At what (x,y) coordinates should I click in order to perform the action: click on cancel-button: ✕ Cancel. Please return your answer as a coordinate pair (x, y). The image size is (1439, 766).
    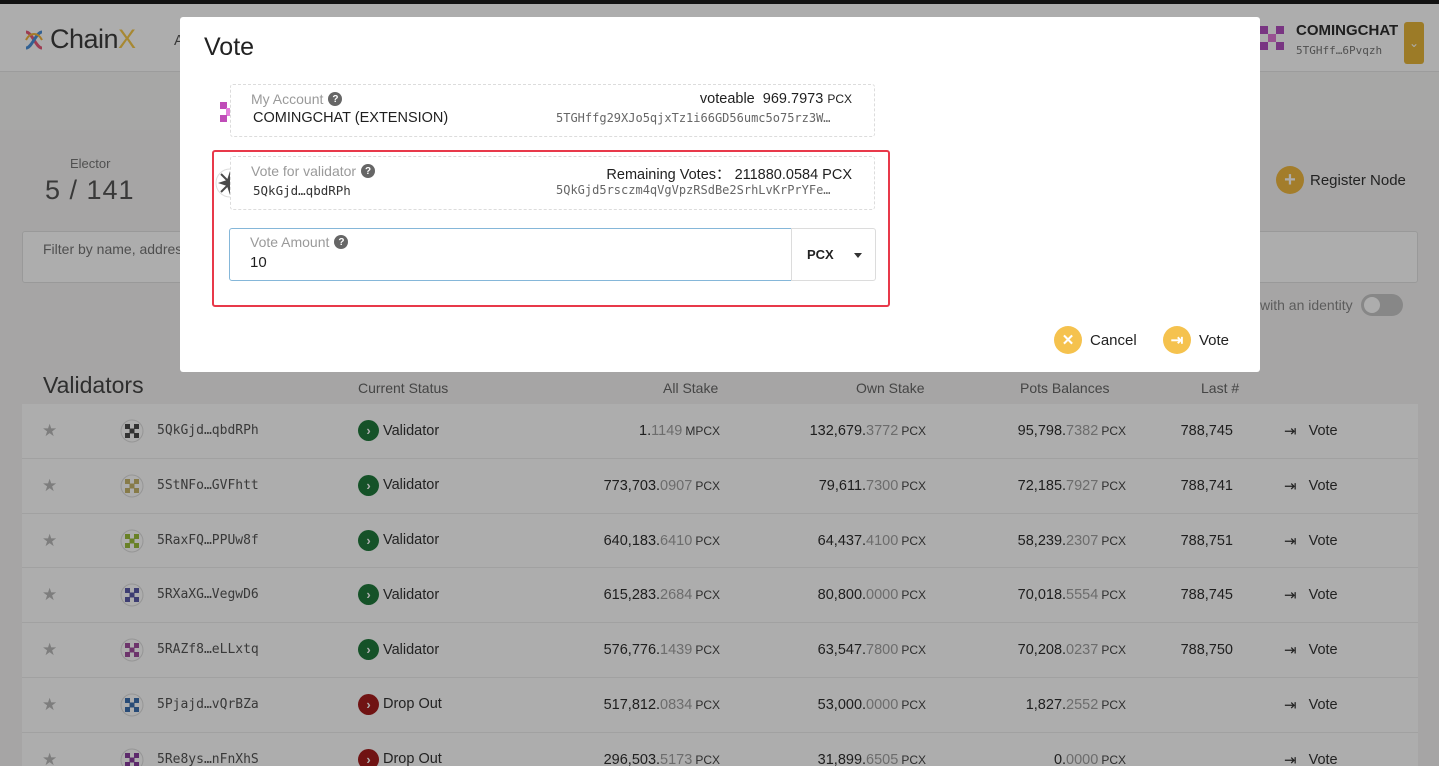
    Looking at the image, I should click on (1095, 340).